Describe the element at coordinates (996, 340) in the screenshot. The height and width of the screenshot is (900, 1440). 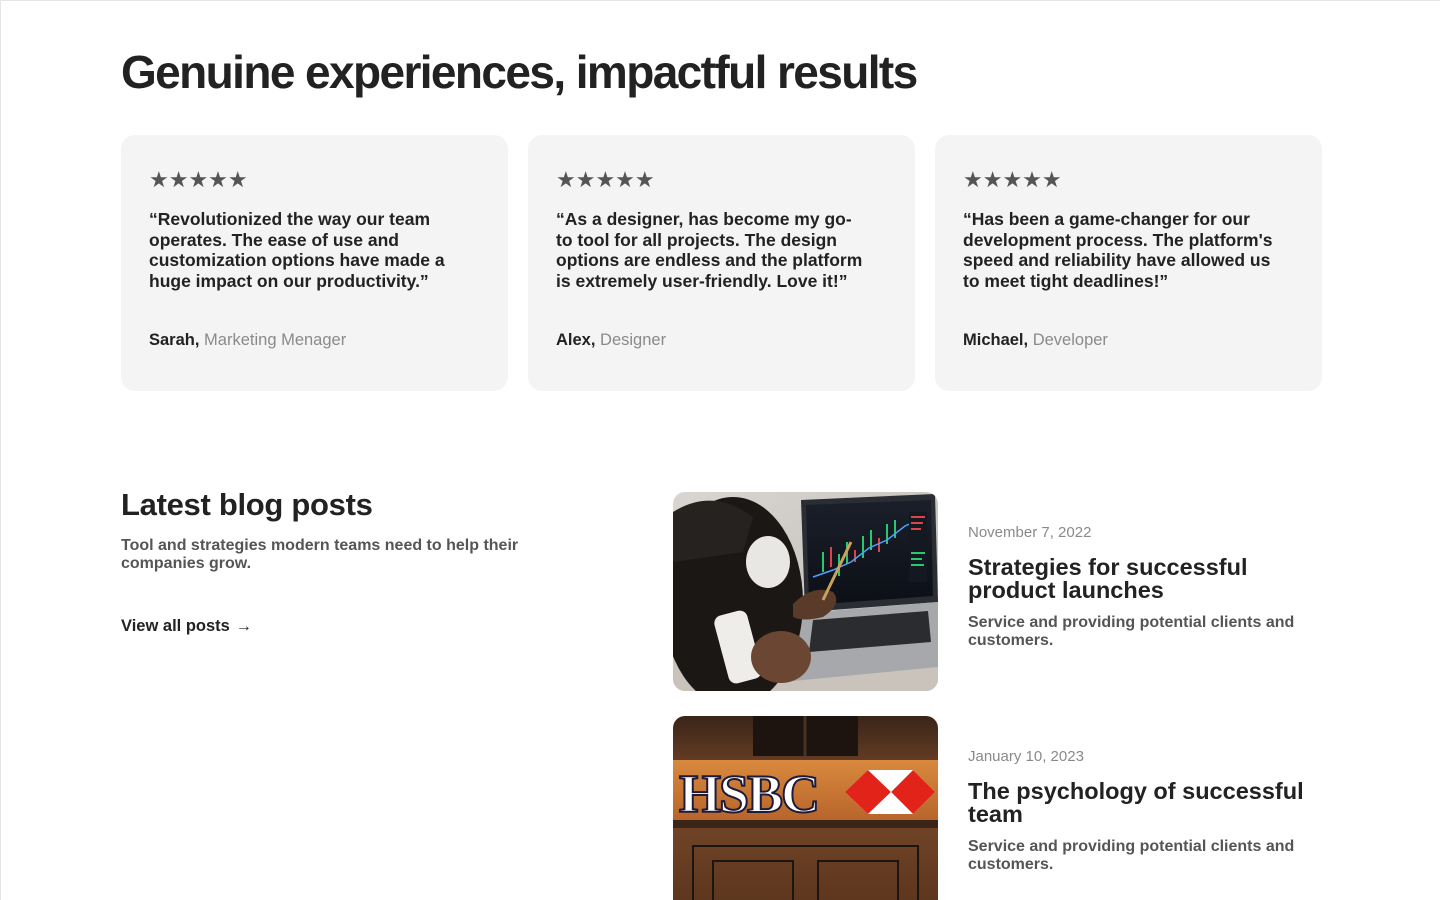
I see `author-name: Michael,` at that location.